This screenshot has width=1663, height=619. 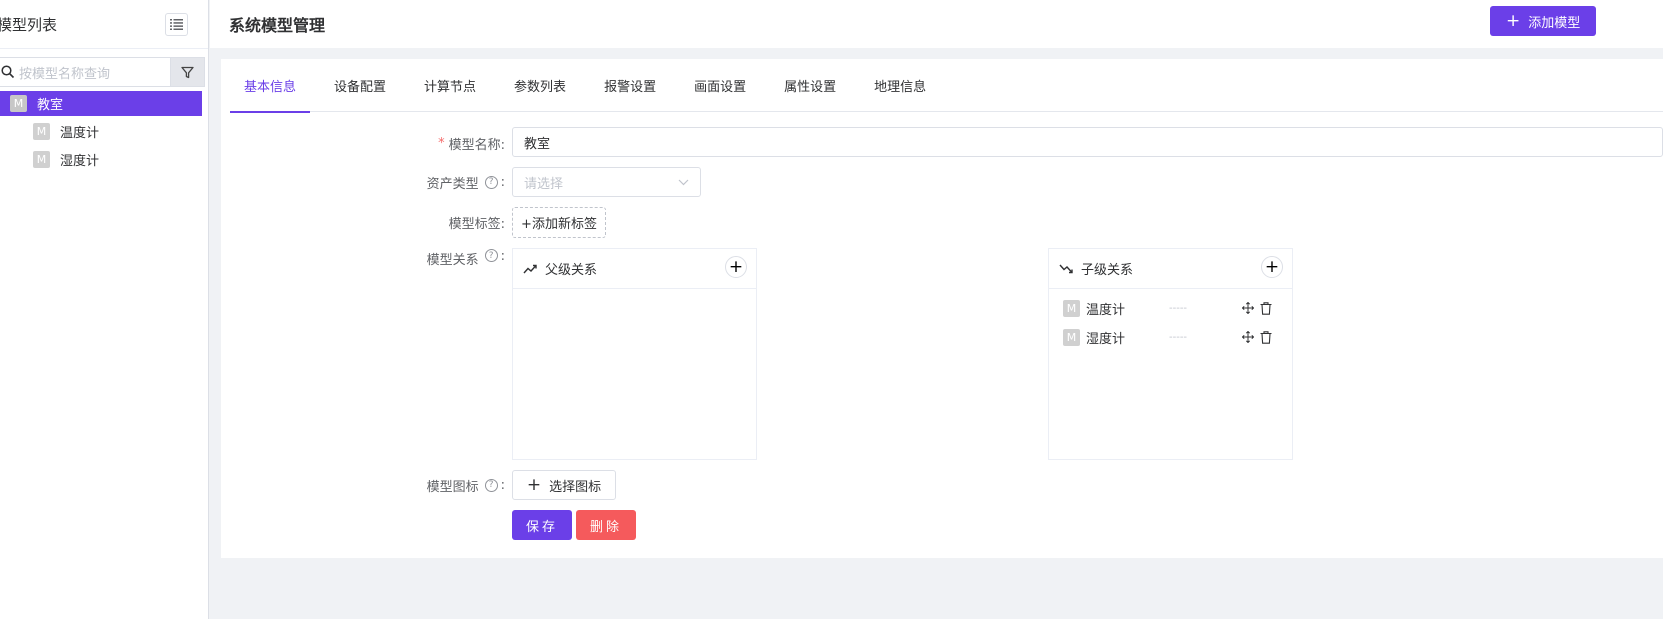 What do you see at coordinates (104, 24) in the screenshot?
I see `sidebar-header: 模型列表` at bounding box center [104, 24].